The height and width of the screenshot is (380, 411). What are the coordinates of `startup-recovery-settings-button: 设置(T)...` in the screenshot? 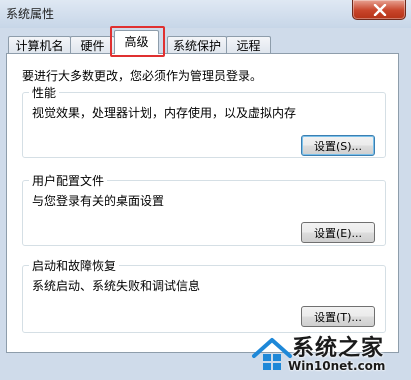 It's located at (338, 316).